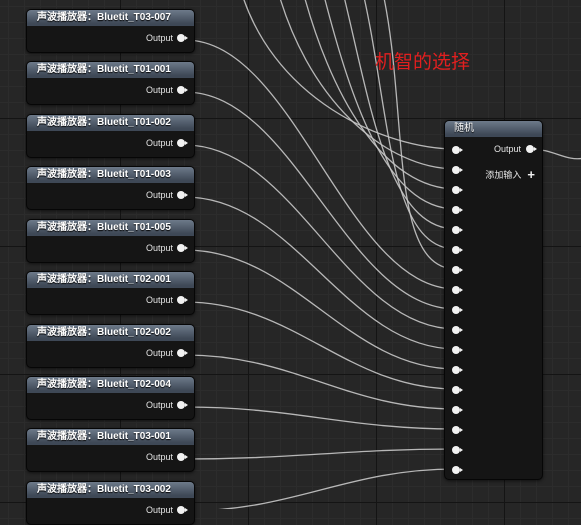  I want to click on node-title: 声波播放器：Bluetit_T01-002, so click(110, 123).